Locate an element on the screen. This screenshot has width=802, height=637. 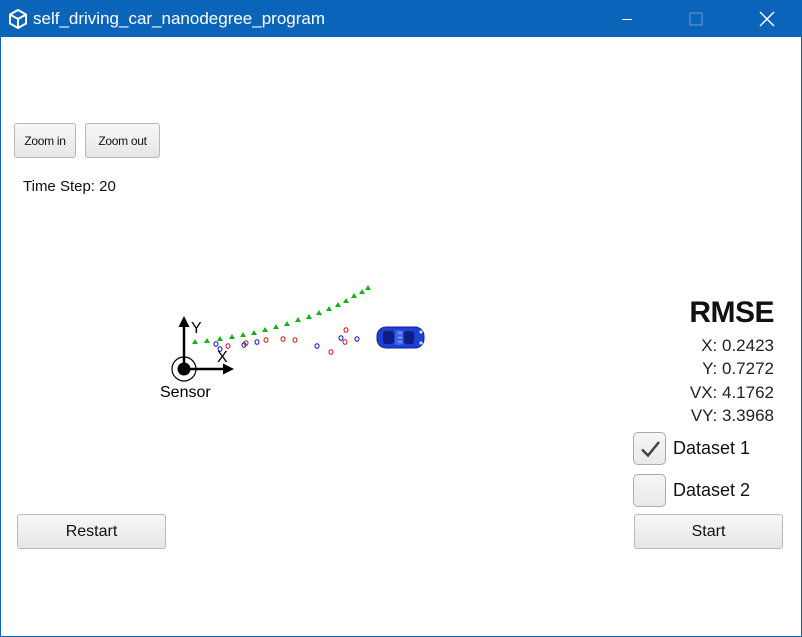
checkmark-icon is located at coordinates (650, 448).